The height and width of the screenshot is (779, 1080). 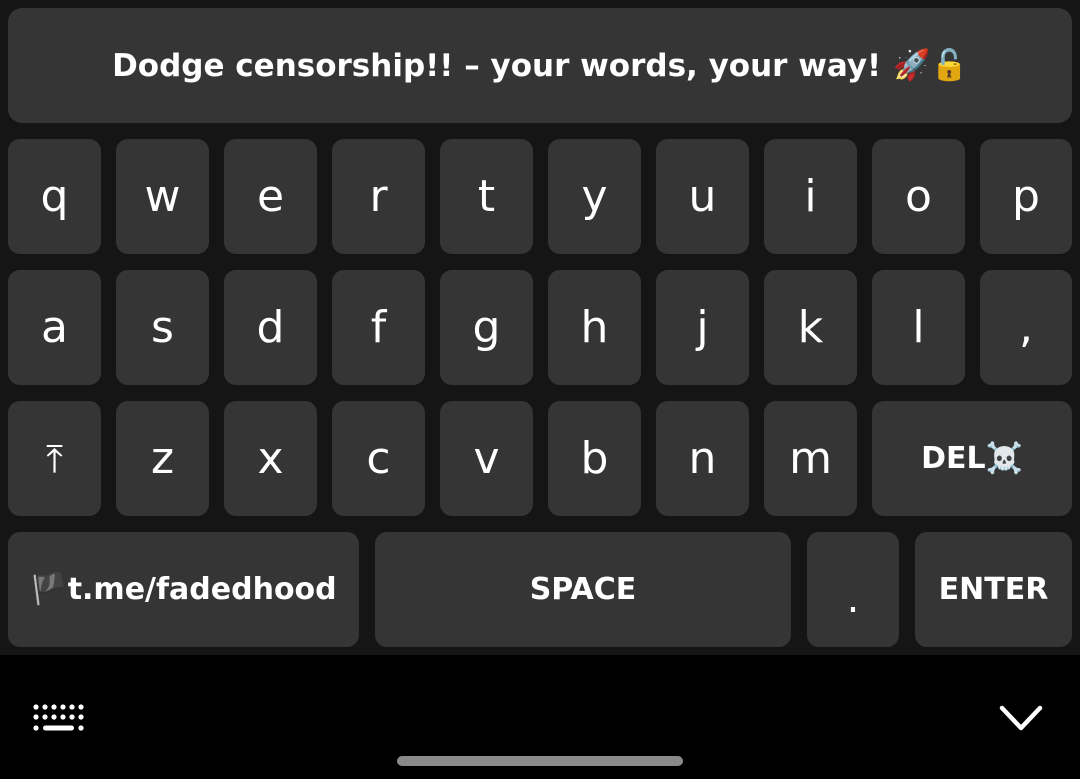 I want to click on key-label: h, so click(x=594, y=327).